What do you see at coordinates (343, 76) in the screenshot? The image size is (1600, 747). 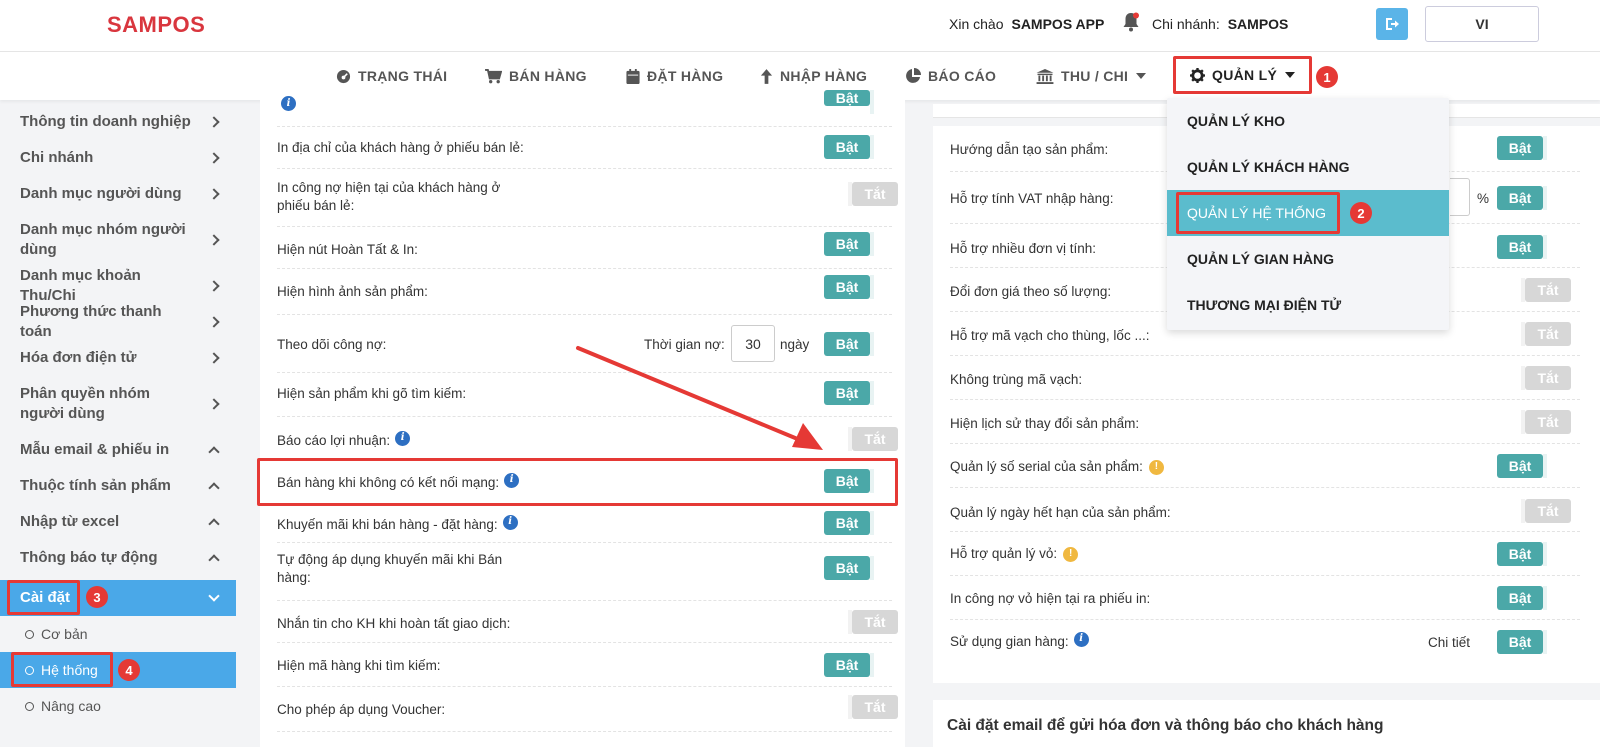 I see `dashboard-icon` at bounding box center [343, 76].